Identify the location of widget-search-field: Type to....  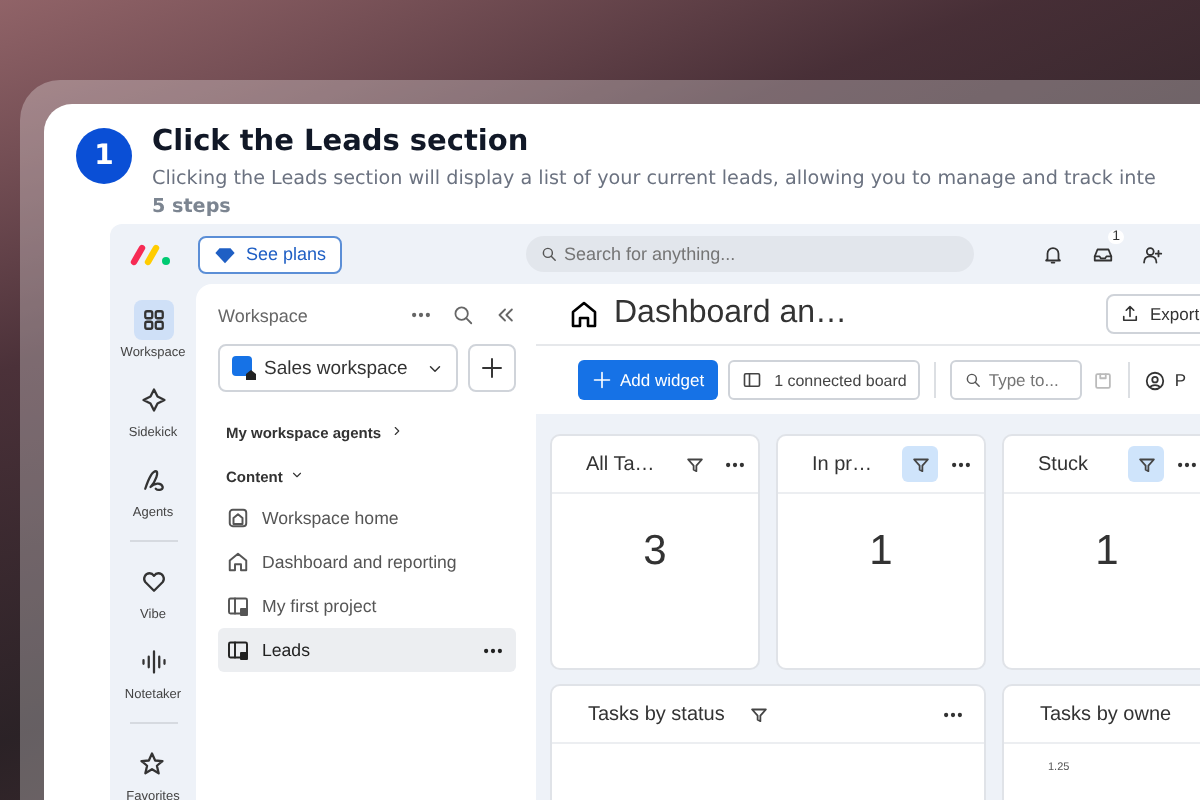
(1016, 380).